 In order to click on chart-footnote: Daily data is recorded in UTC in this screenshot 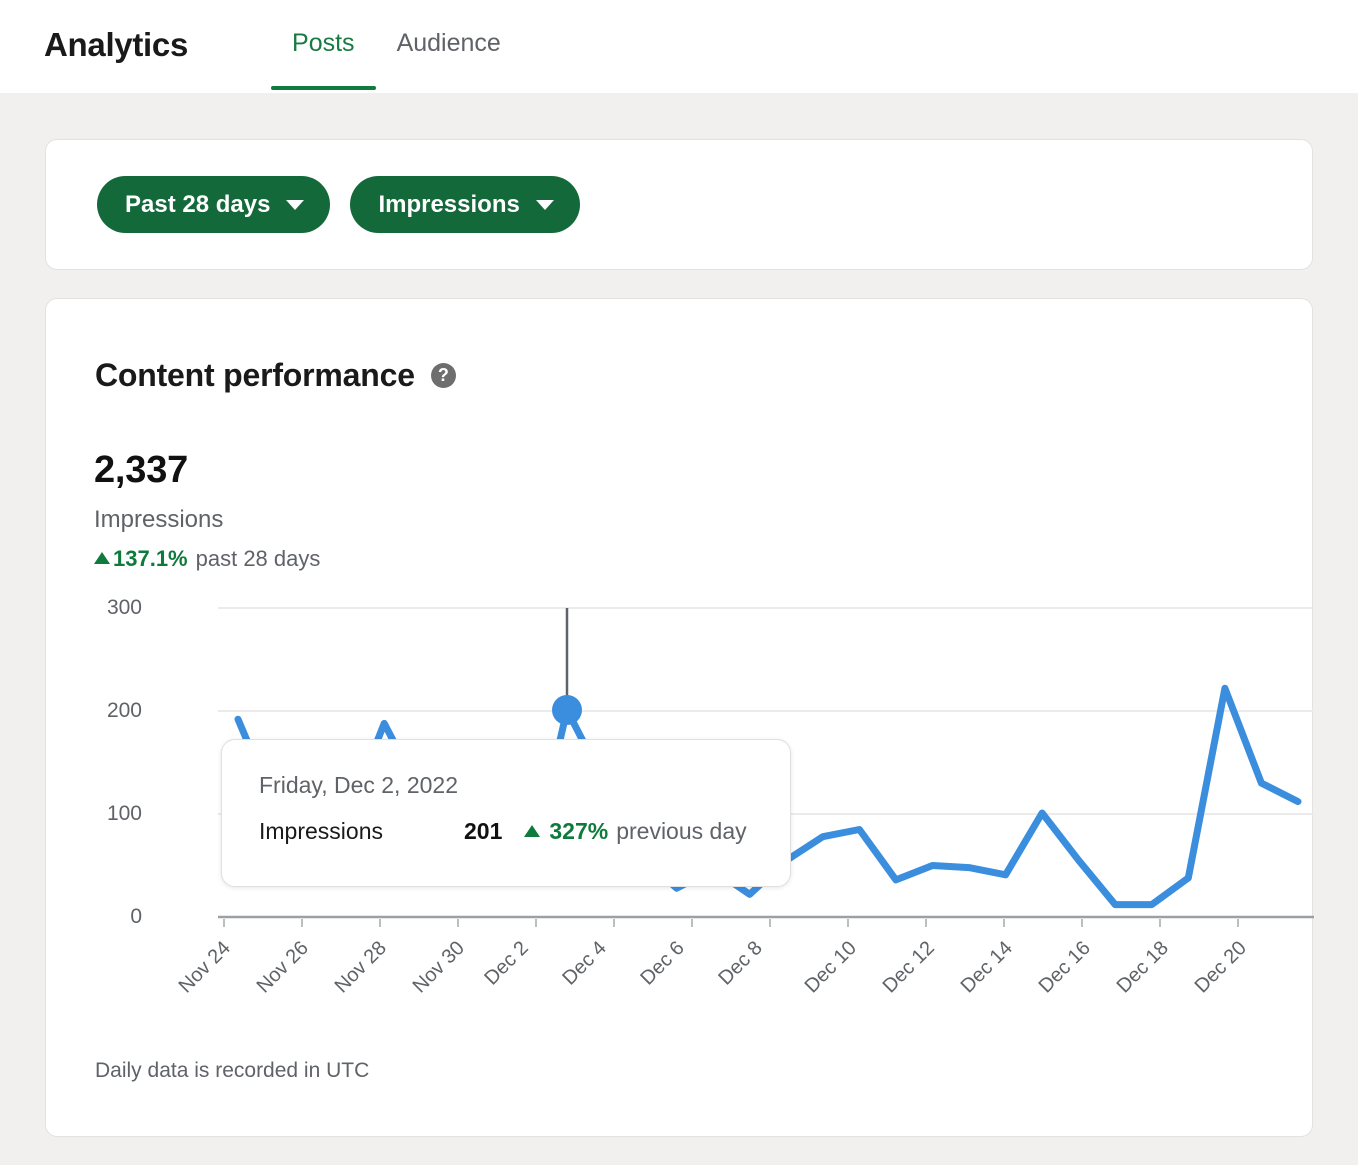, I will do `click(232, 1070)`.